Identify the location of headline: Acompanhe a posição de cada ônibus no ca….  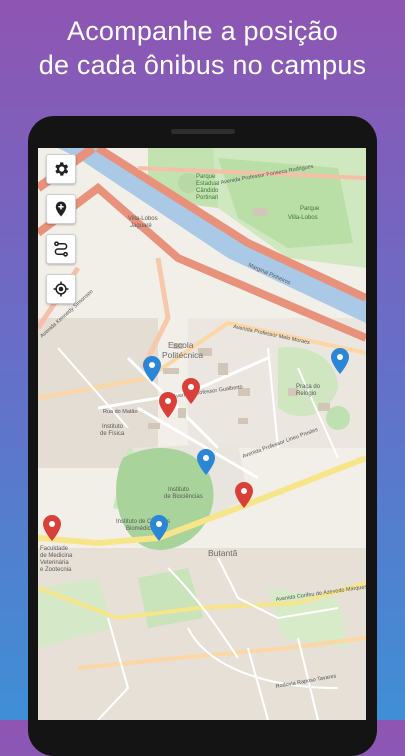
(202, 48).